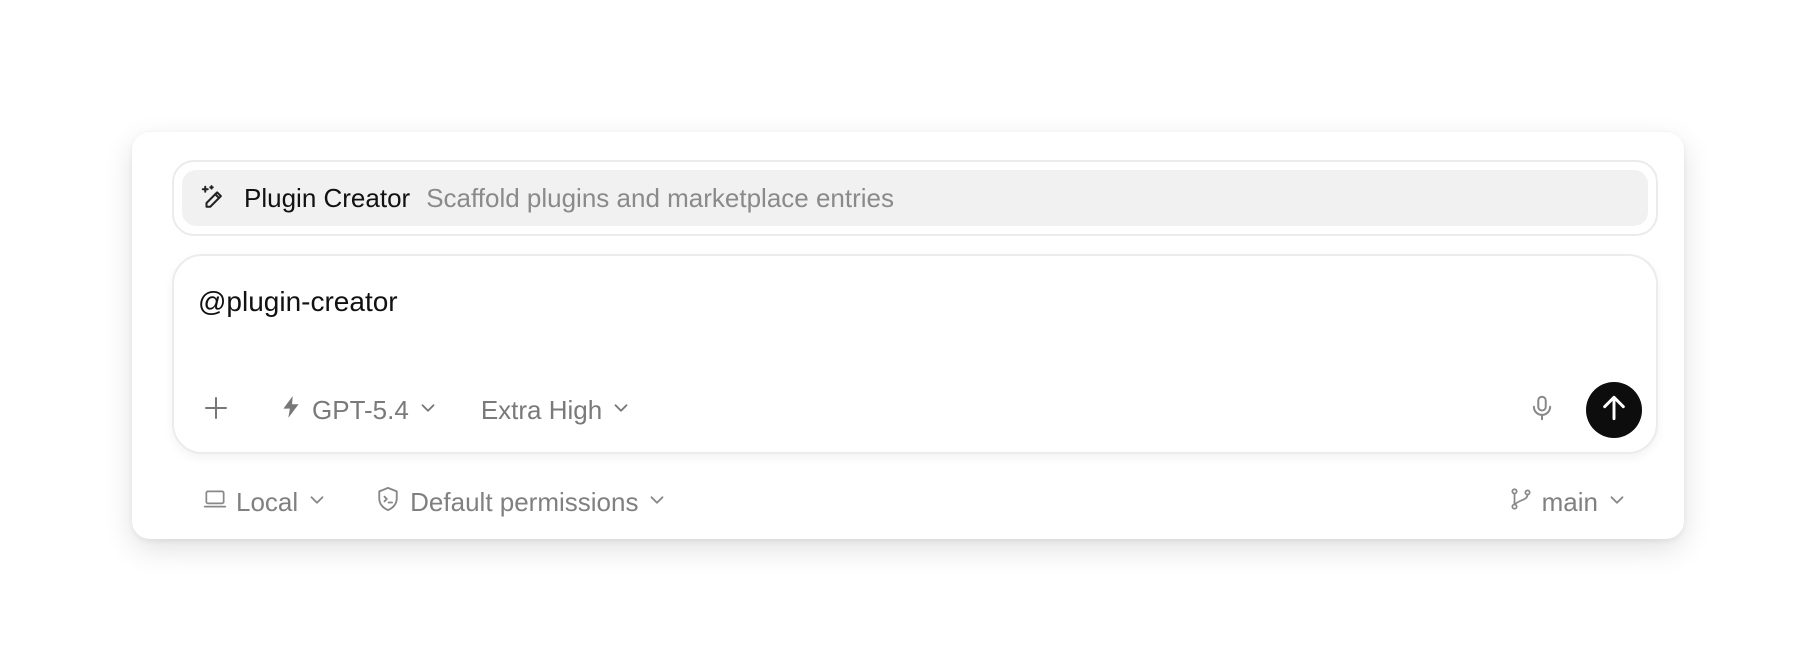  I want to click on environment-label: Local, so click(267, 501).